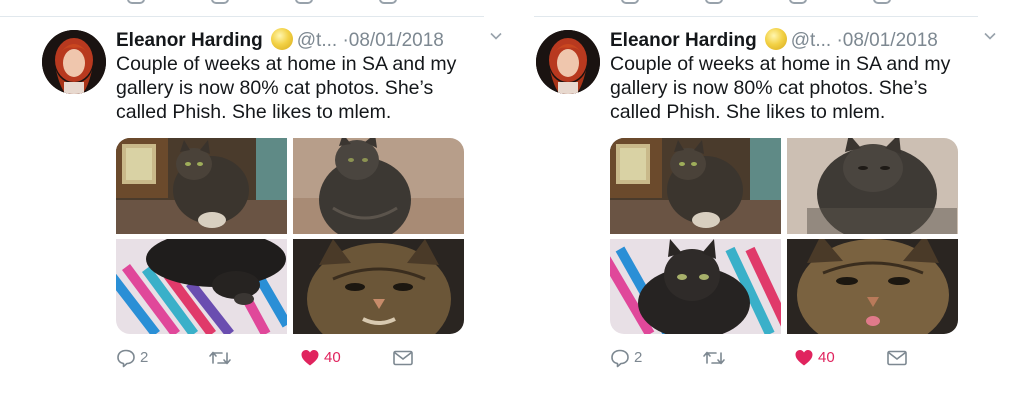 The width and height of the screenshot is (1024, 407). What do you see at coordinates (378, 286) in the screenshot?
I see `photo-cat-closeup` at bounding box center [378, 286].